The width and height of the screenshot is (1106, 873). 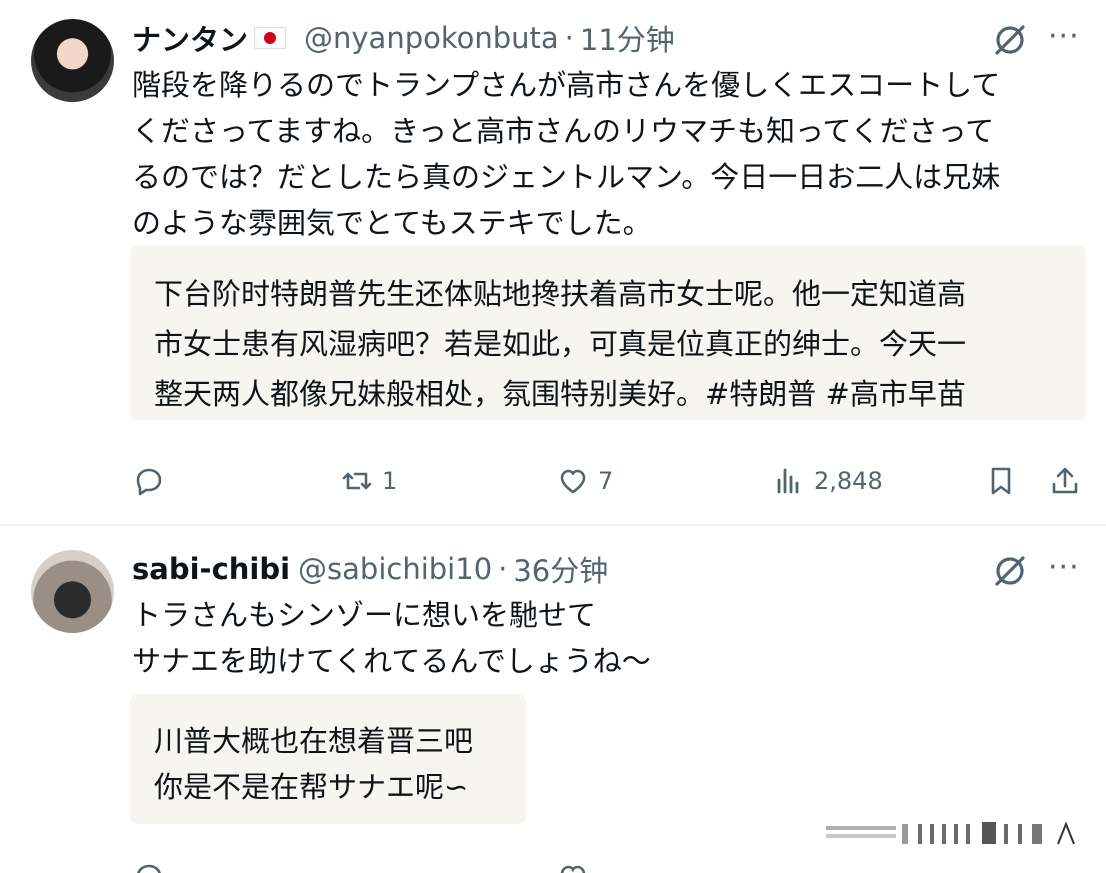 What do you see at coordinates (190, 38) in the screenshot?
I see `display-name: ナンタン` at bounding box center [190, 38].